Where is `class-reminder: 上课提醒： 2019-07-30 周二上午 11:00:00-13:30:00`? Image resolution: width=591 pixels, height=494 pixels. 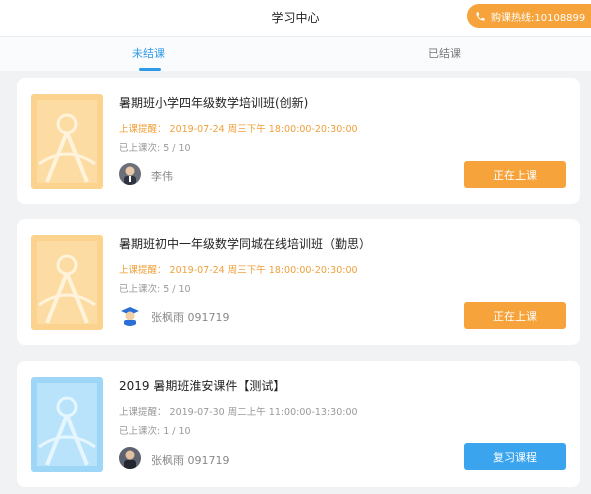 class-reminder: 上课提醒： 2019-07-30 周二上午 11:00:00-13:30:00 is located at coordinates (238, 412).